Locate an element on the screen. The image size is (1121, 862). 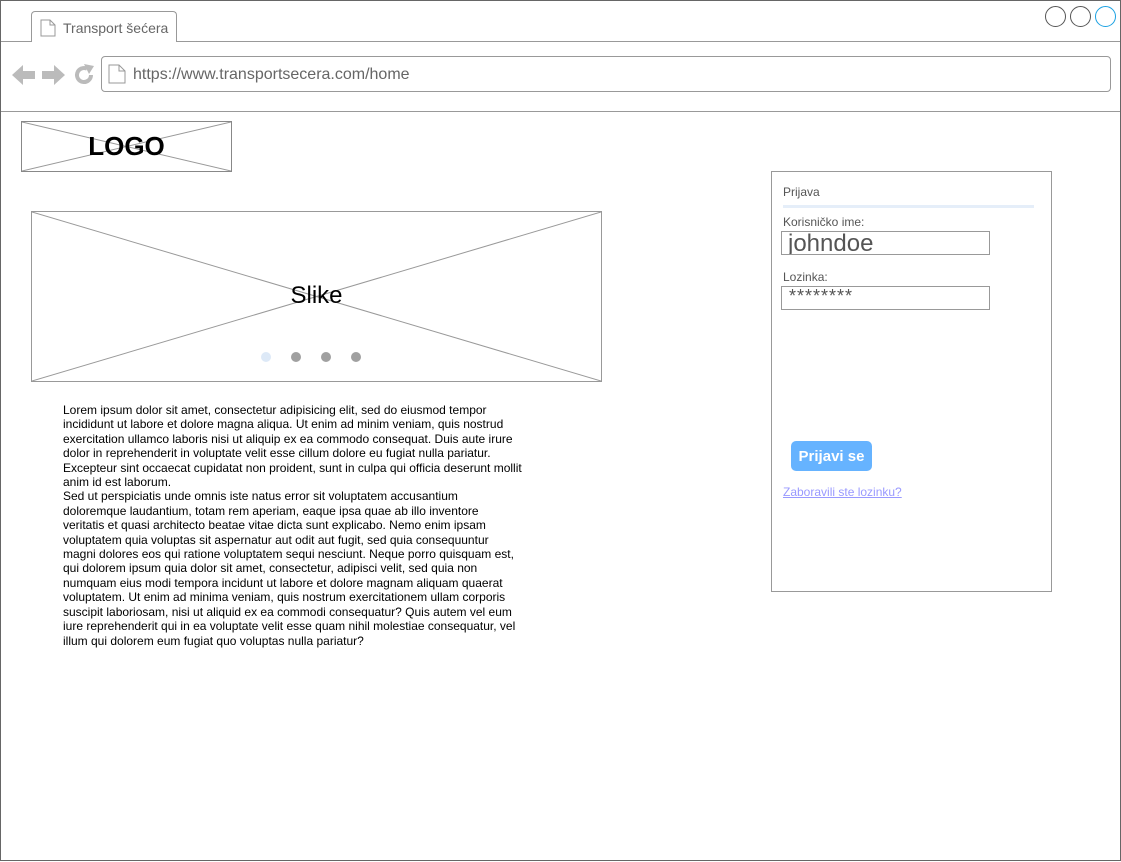
carousel-label: Slike is located at coordinates (316, 295).